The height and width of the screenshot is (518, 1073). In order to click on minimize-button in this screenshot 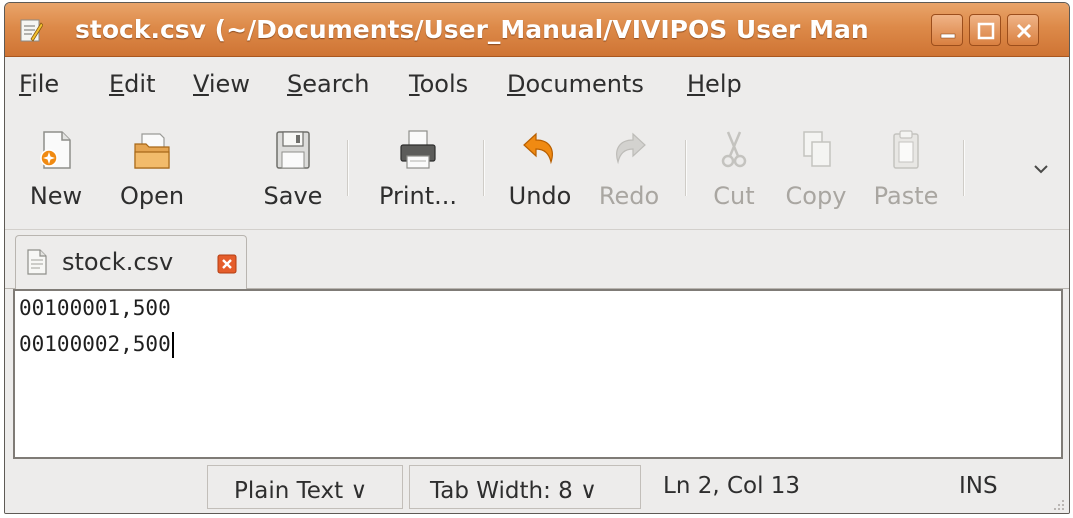, I will do `click(947, 30)`.